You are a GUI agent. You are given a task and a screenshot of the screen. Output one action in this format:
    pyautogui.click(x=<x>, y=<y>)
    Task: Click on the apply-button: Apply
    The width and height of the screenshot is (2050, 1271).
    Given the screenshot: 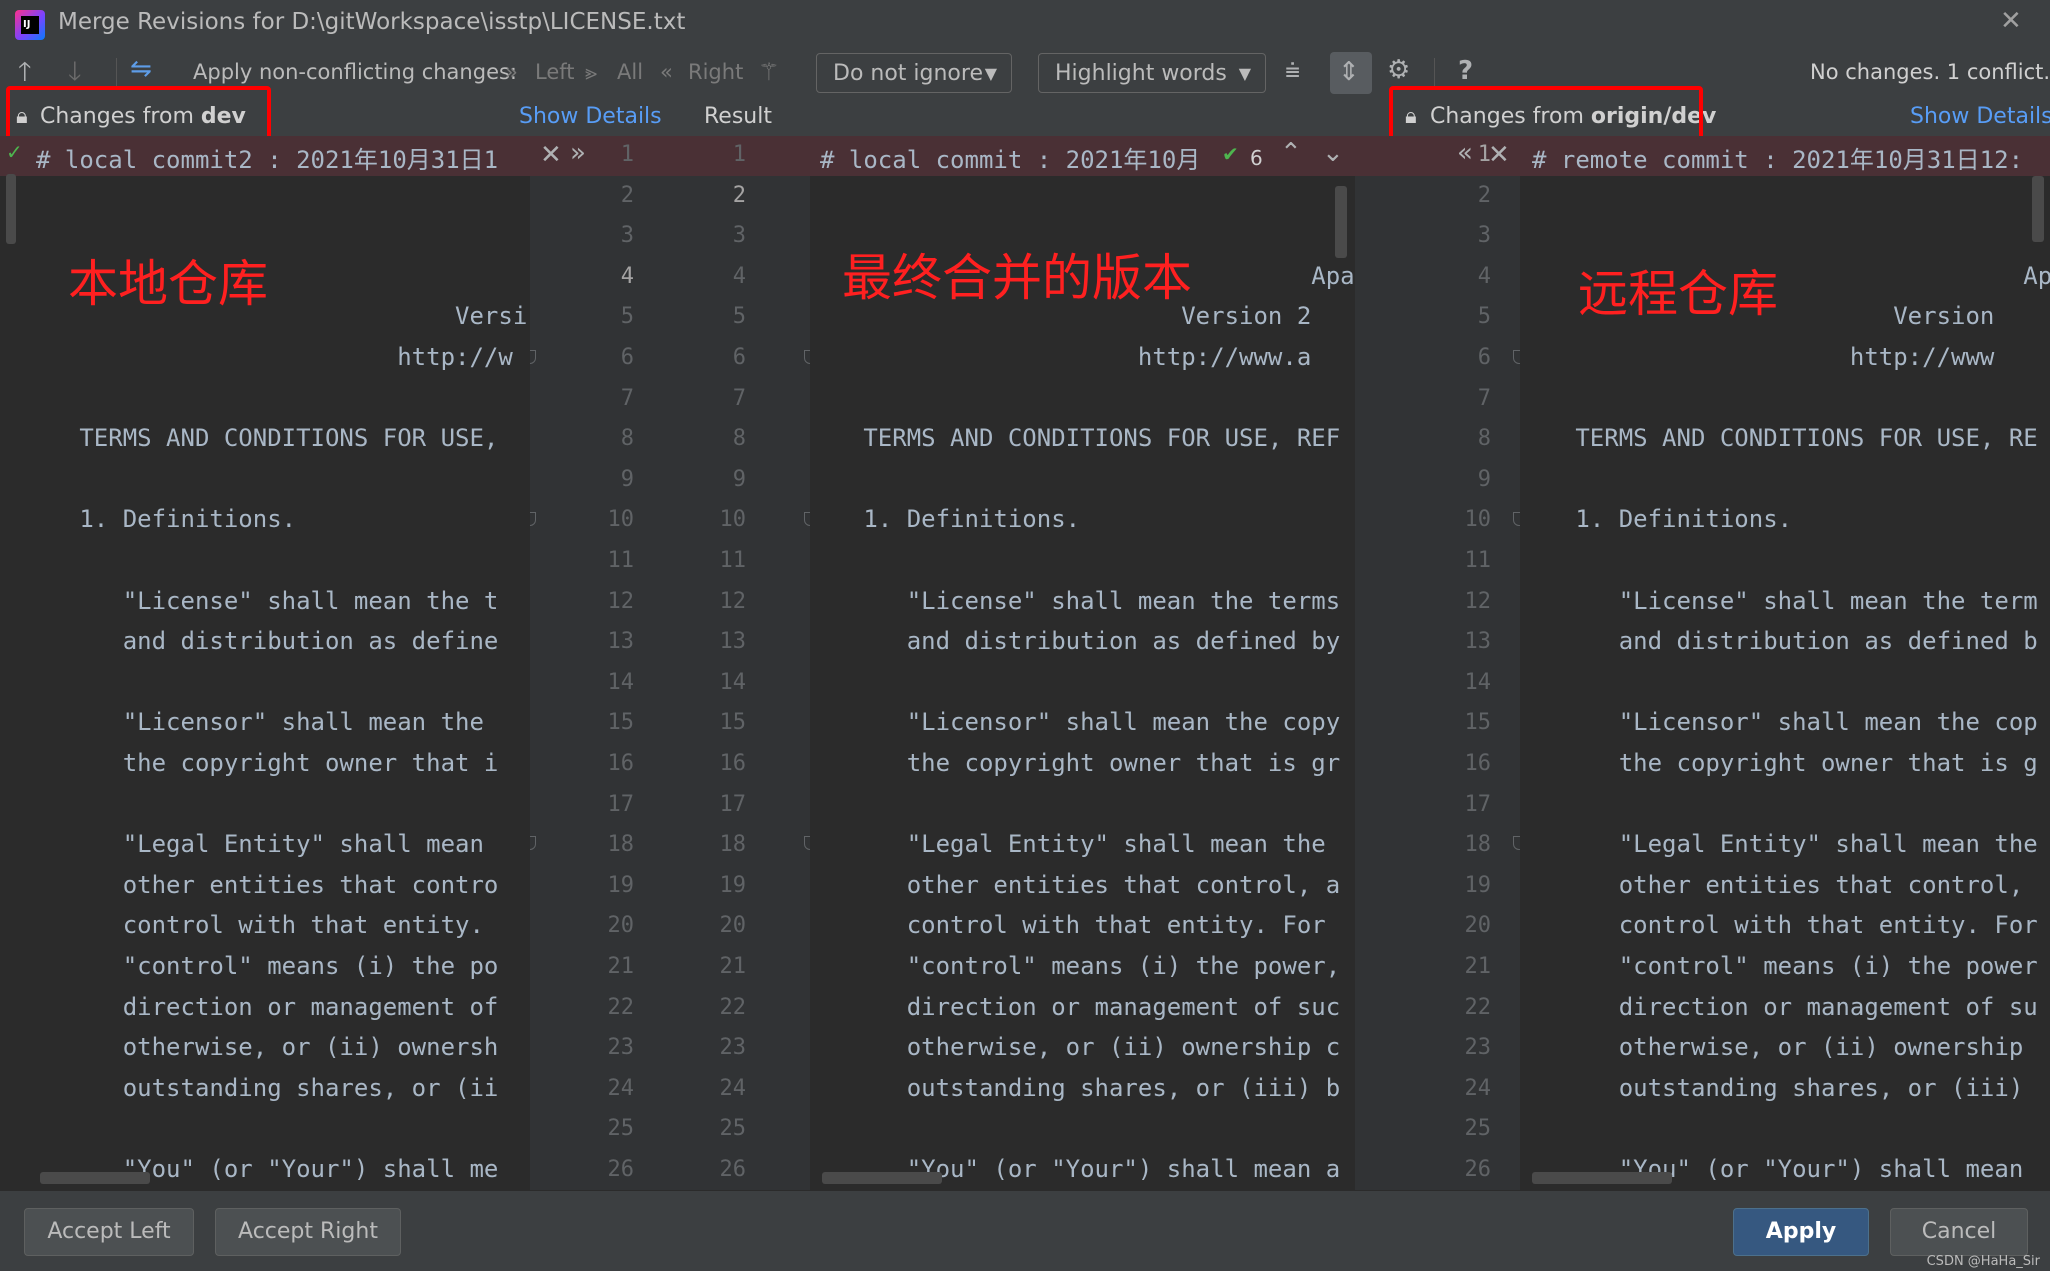 What is the action you would take?
    pyautogui.click(x=1801, y=1232)
    